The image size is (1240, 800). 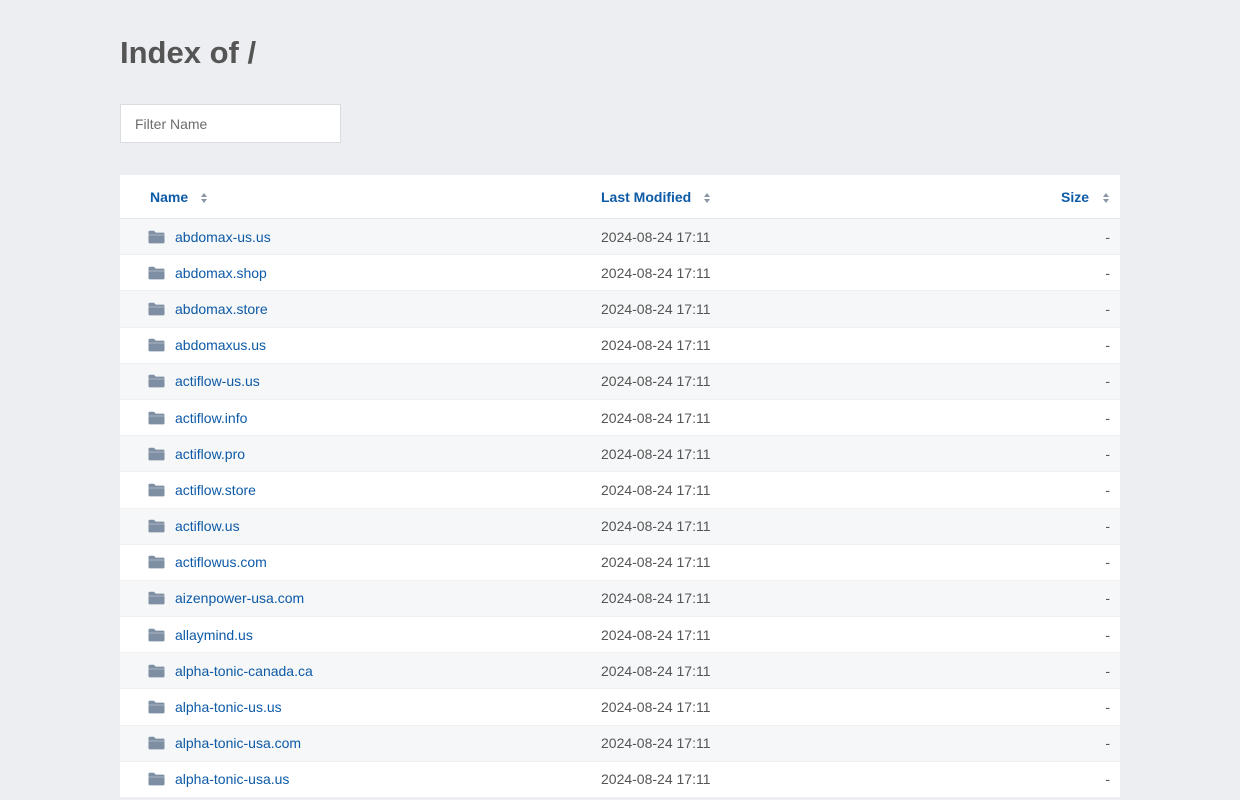 I want to click on table-row: actiflow.info 2024-08-24 17:11 -, so click(x=620, y=418).